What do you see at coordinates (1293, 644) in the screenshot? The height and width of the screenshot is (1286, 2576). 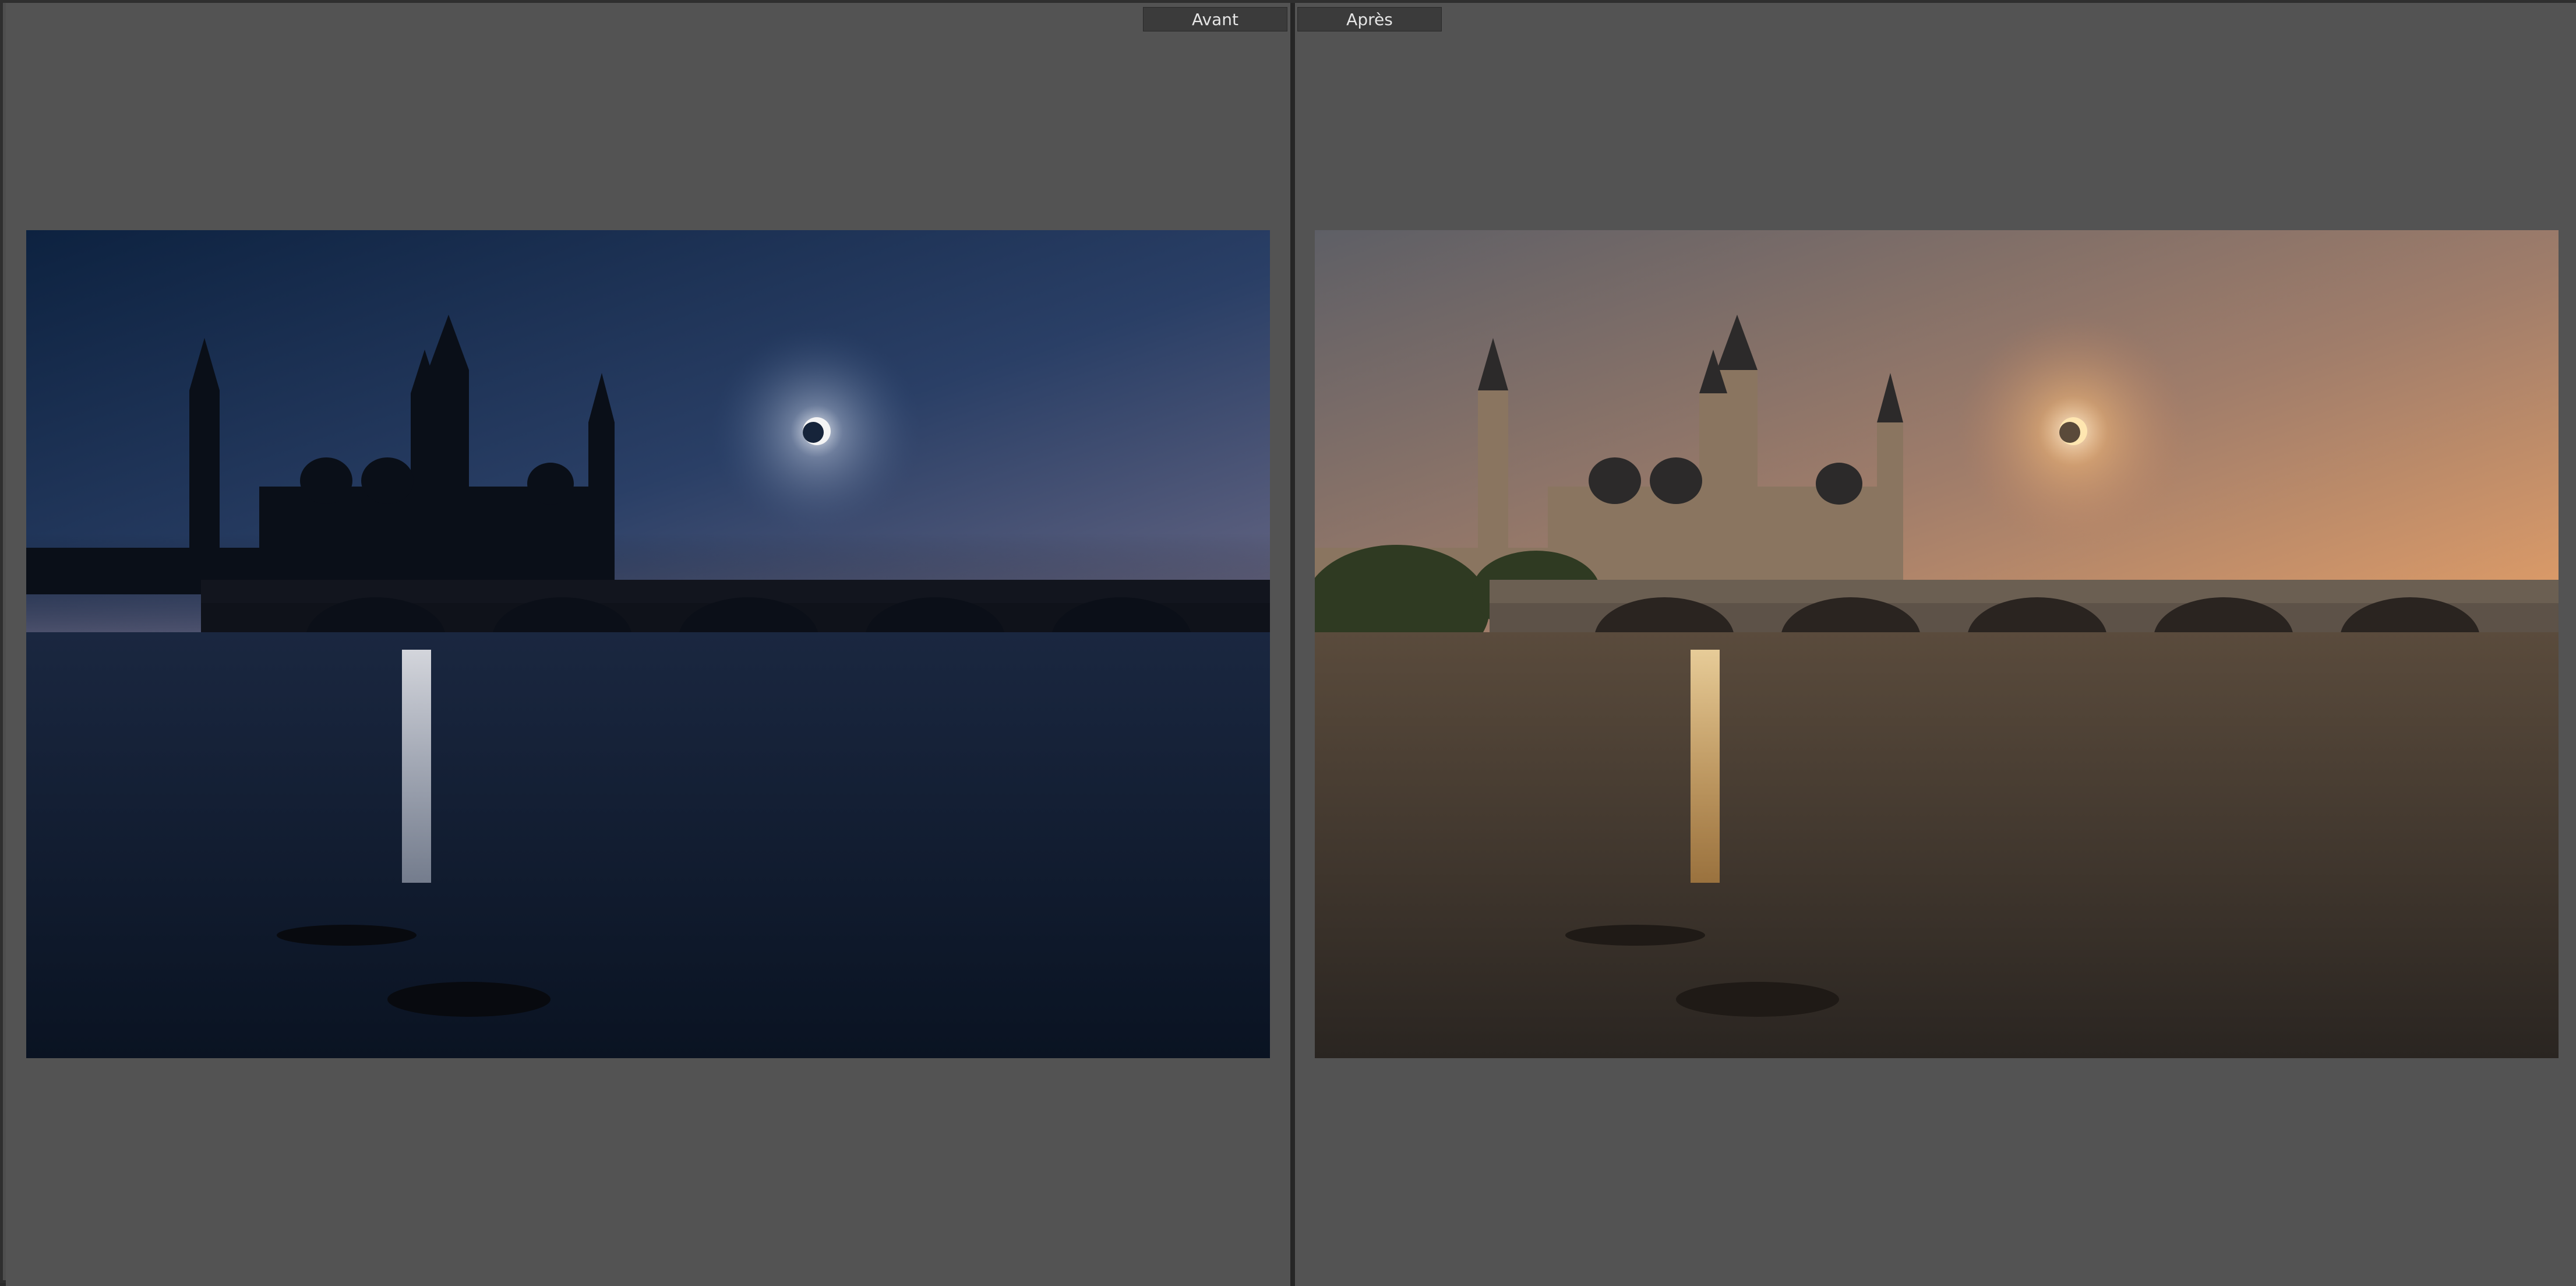 I see `split-divider` at bounding box center [1293, 644].